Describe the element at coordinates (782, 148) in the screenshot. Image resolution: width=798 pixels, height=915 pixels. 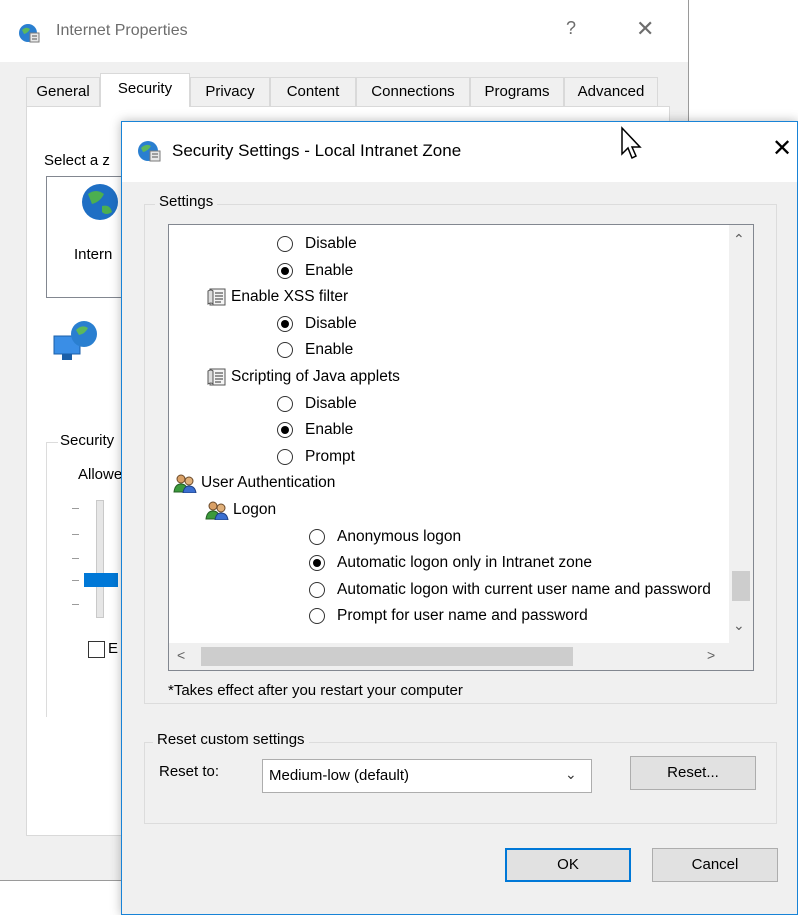
I see `dialog-close-button: ✕` at that location.